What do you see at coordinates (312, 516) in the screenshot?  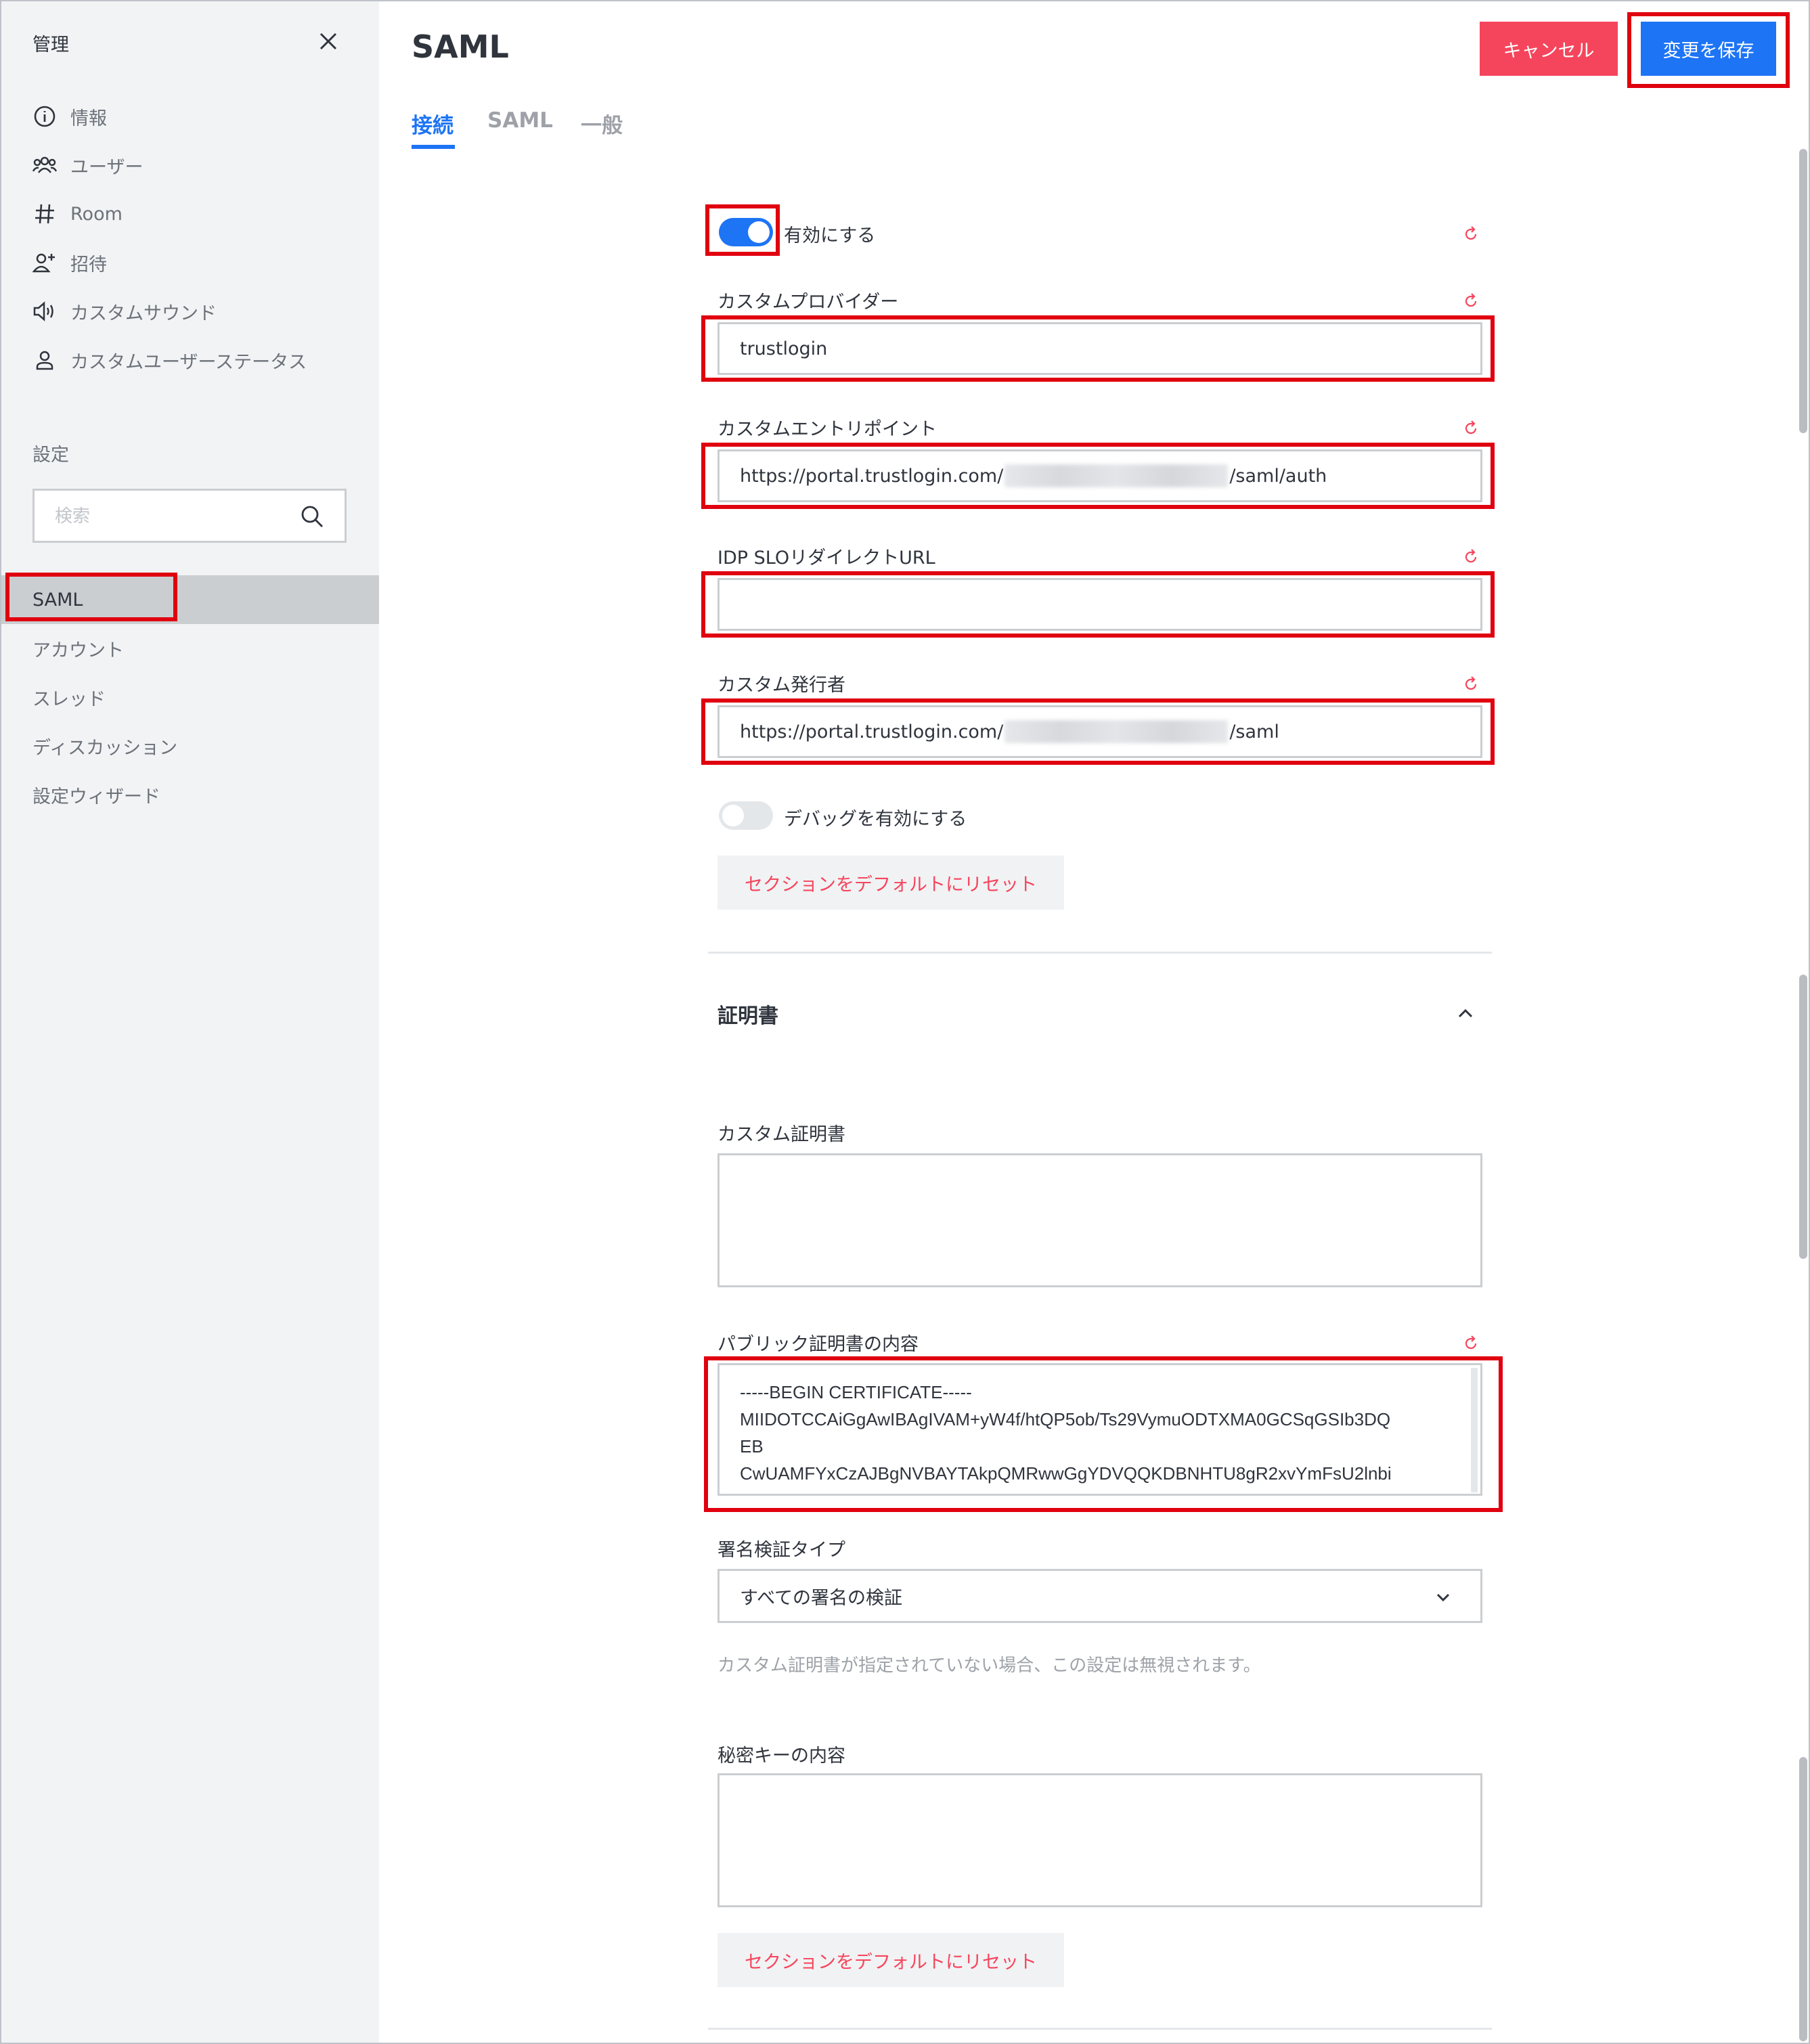 I see `search-icon` at bounding box center [312, 516].